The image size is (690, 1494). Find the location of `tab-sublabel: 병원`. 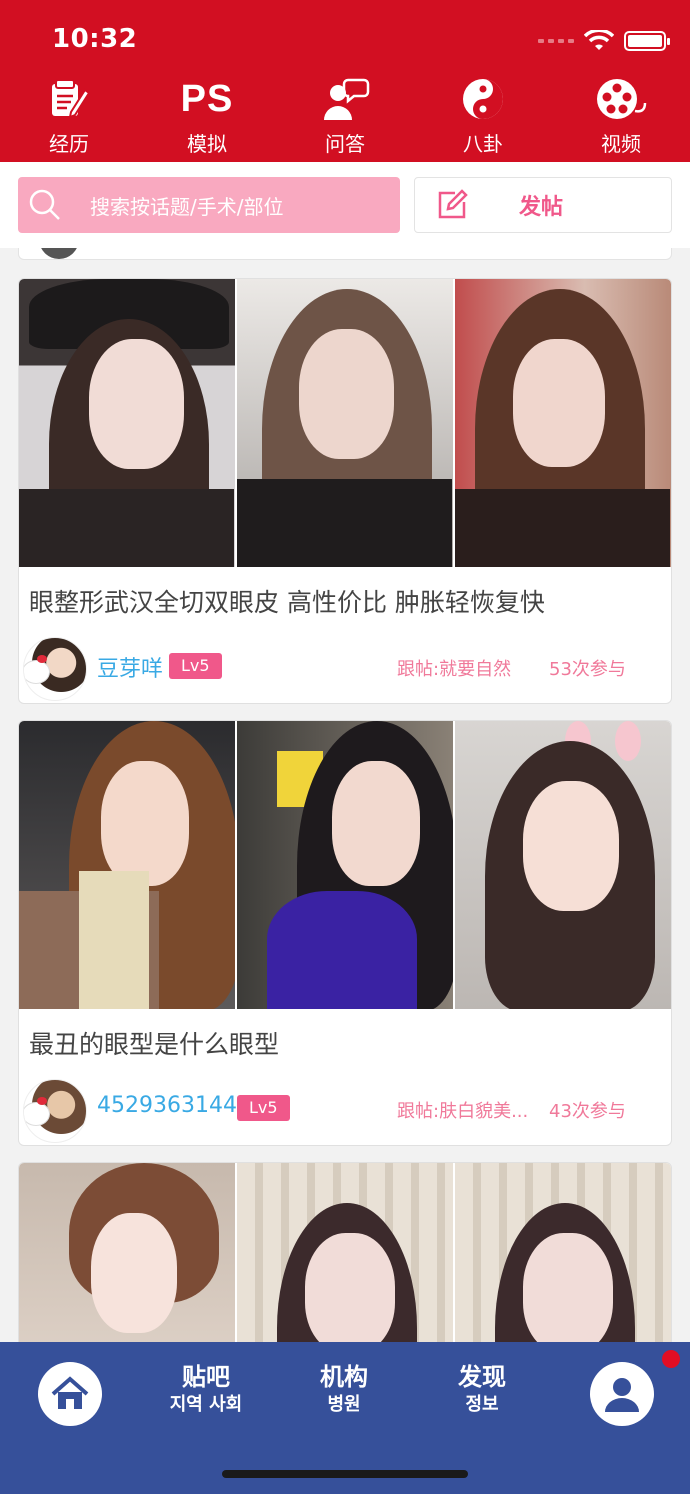

tab-sublabel: 병원 is located at coordinates (344, 1404).